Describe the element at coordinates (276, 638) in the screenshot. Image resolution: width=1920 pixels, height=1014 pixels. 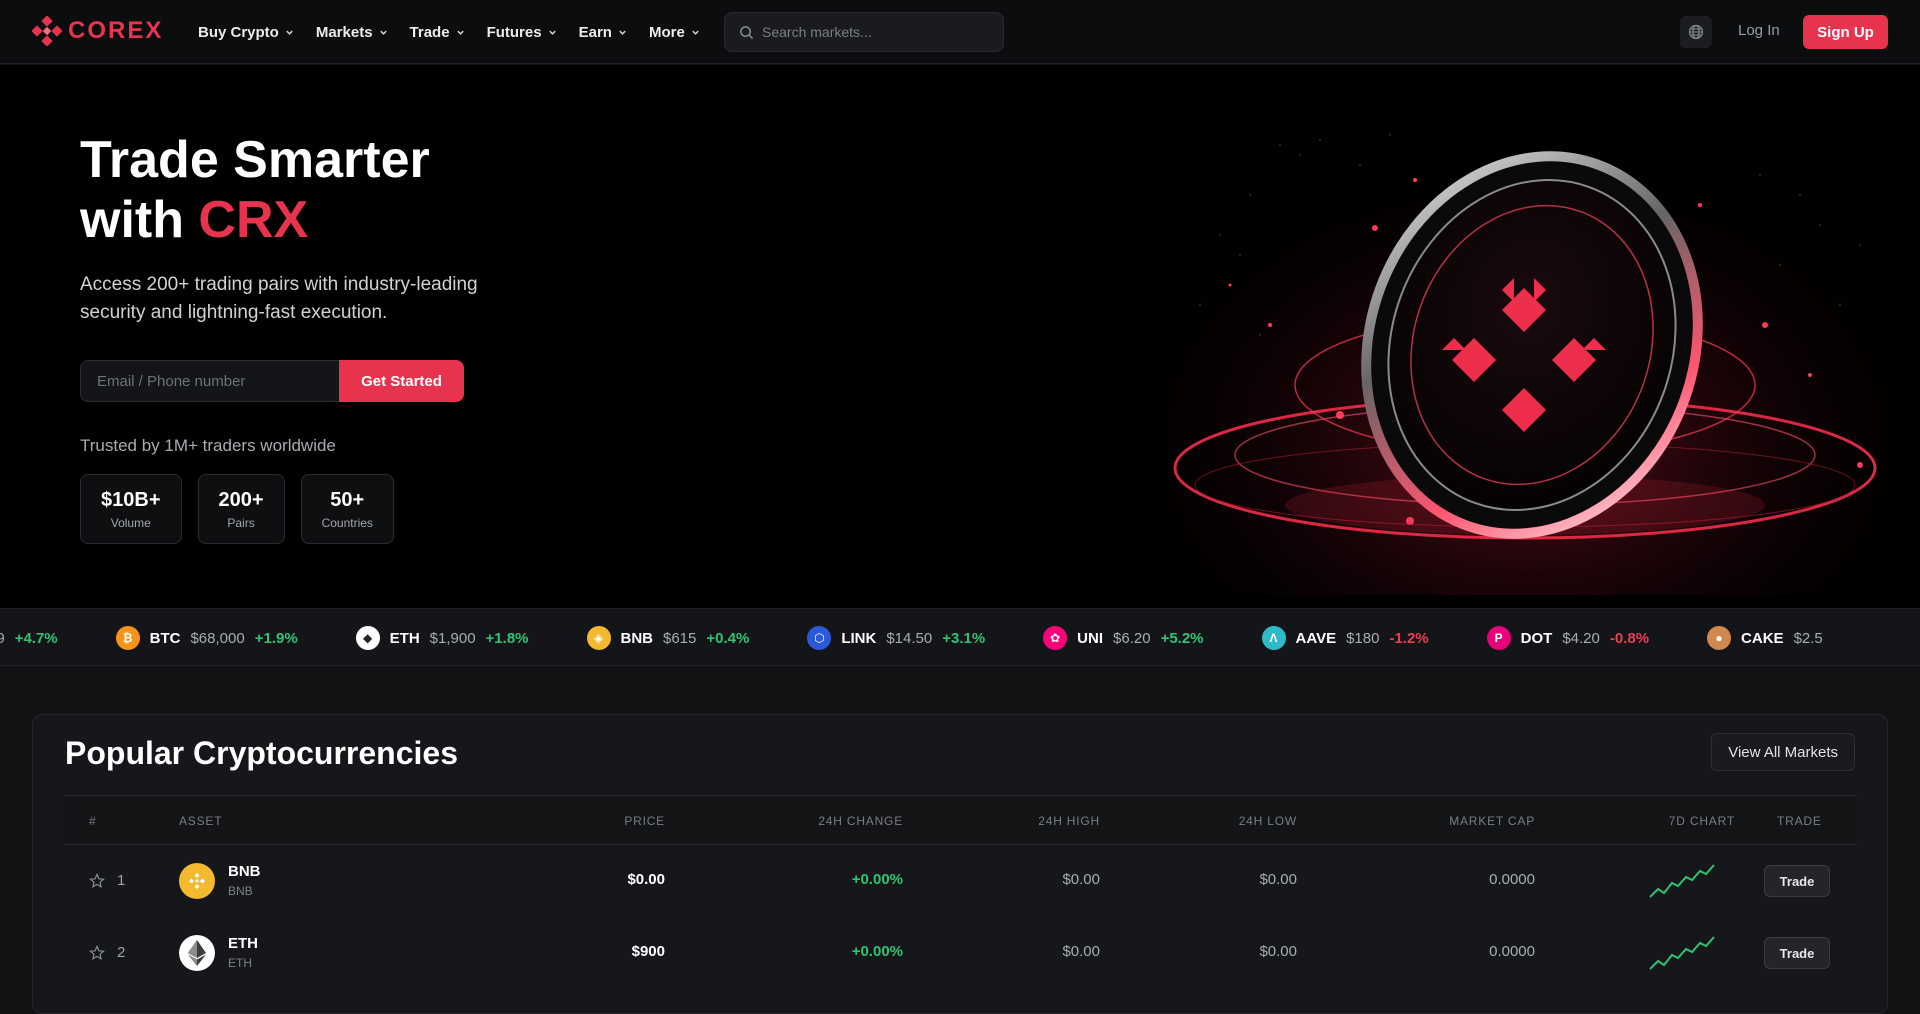
I see `ticker-change: +1.9%` at that location.